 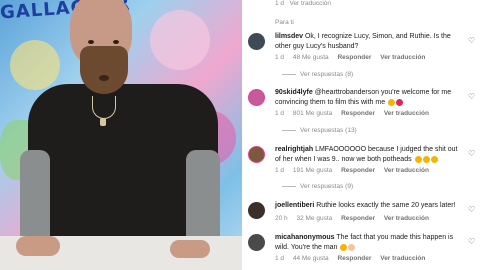 I want to click on comment-username: micahanonymous, so click(x=305, y=237).